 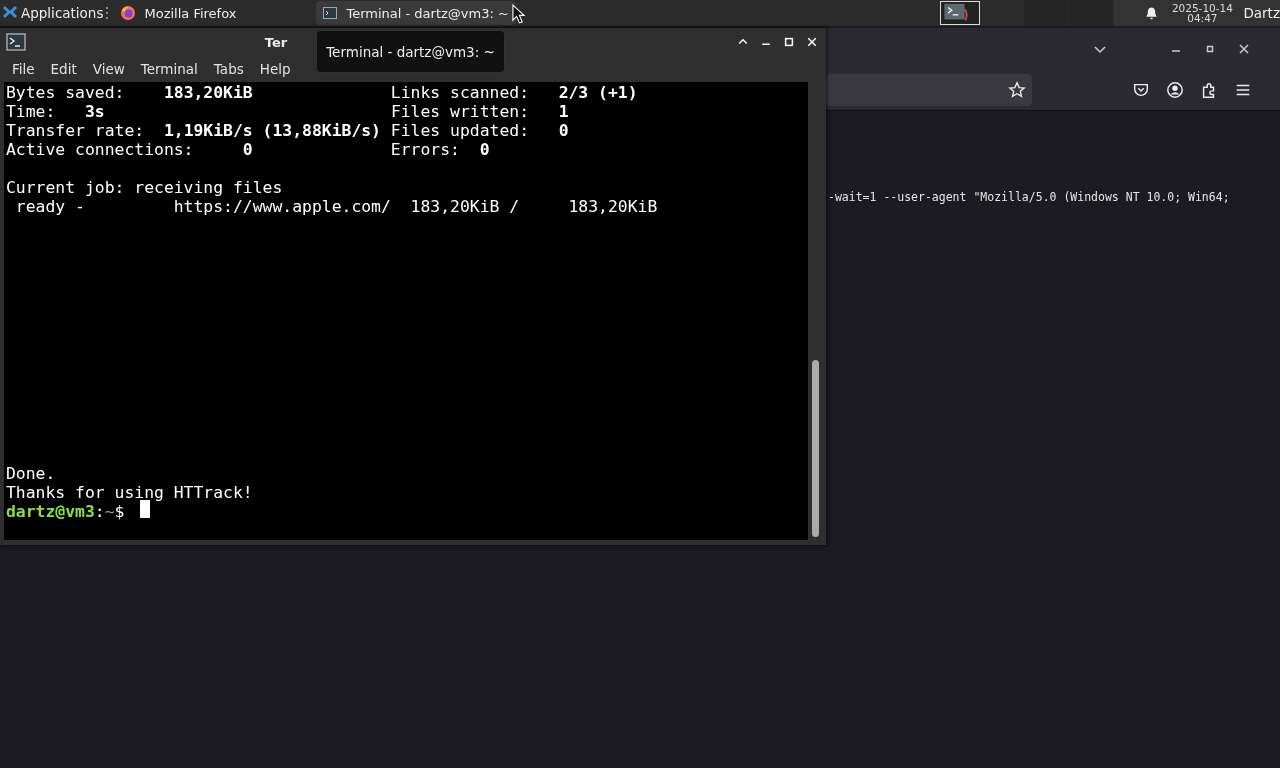 What do you see at coordinates (322, 92) in the screenshot?
I see `terminal-line: Bytes saved: 183,20KiB Links scanned: 2/3 (+1)` at bounding box center [322, 92].